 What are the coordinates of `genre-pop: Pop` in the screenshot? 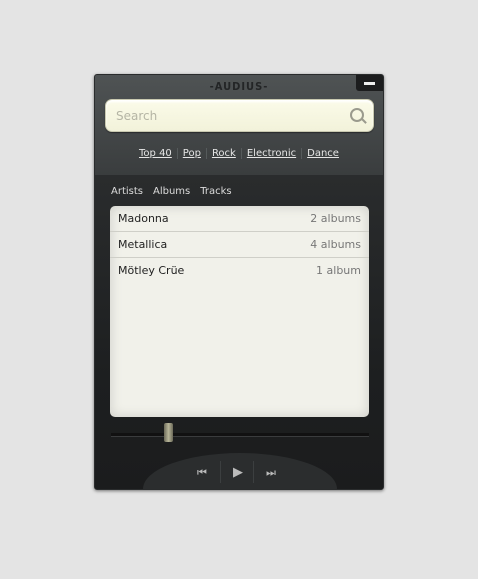 It's located at (191, 153).